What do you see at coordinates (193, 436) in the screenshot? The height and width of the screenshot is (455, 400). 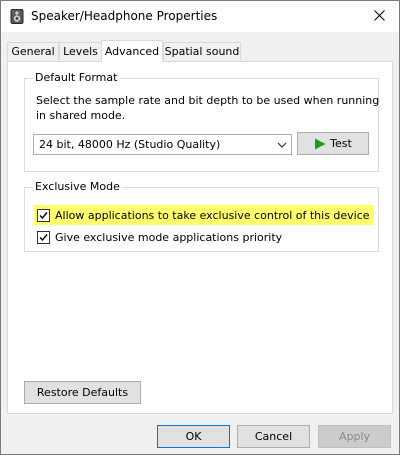 I see `ok-button: OK` at bounding box center [193, 436].